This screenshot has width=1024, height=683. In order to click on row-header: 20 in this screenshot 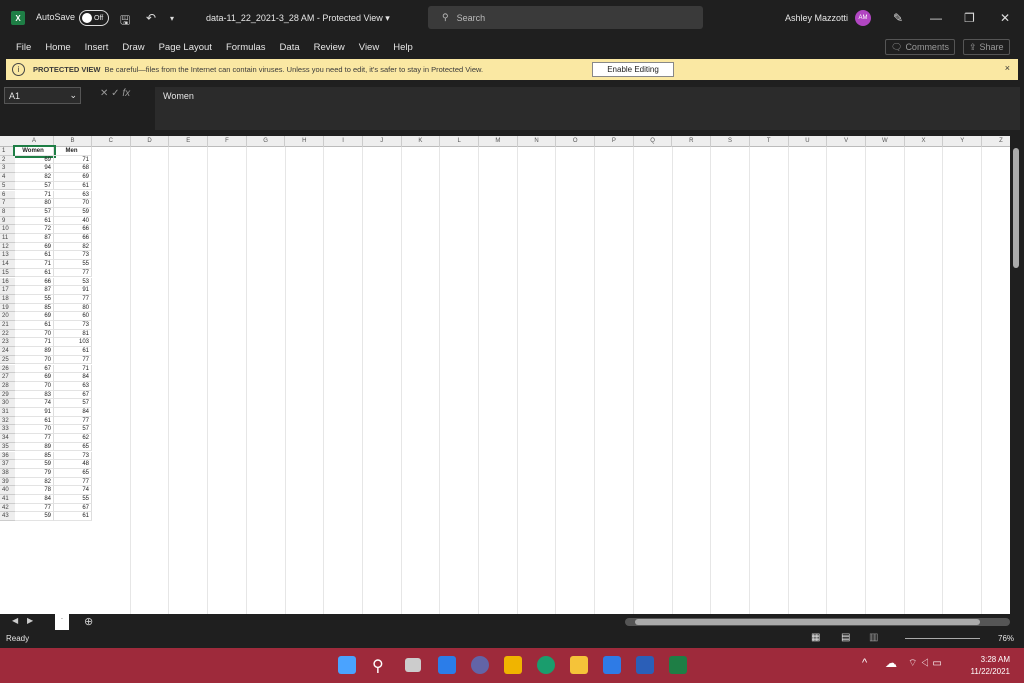, I will do `click(7, 316)`.